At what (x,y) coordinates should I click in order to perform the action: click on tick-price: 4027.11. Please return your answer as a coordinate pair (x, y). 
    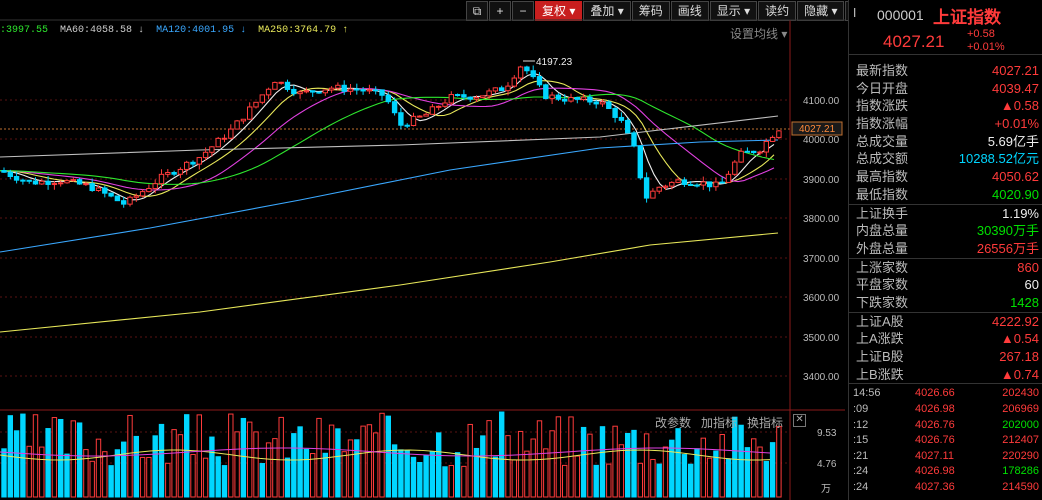
    Looking at the image, I should click on (934, 455).